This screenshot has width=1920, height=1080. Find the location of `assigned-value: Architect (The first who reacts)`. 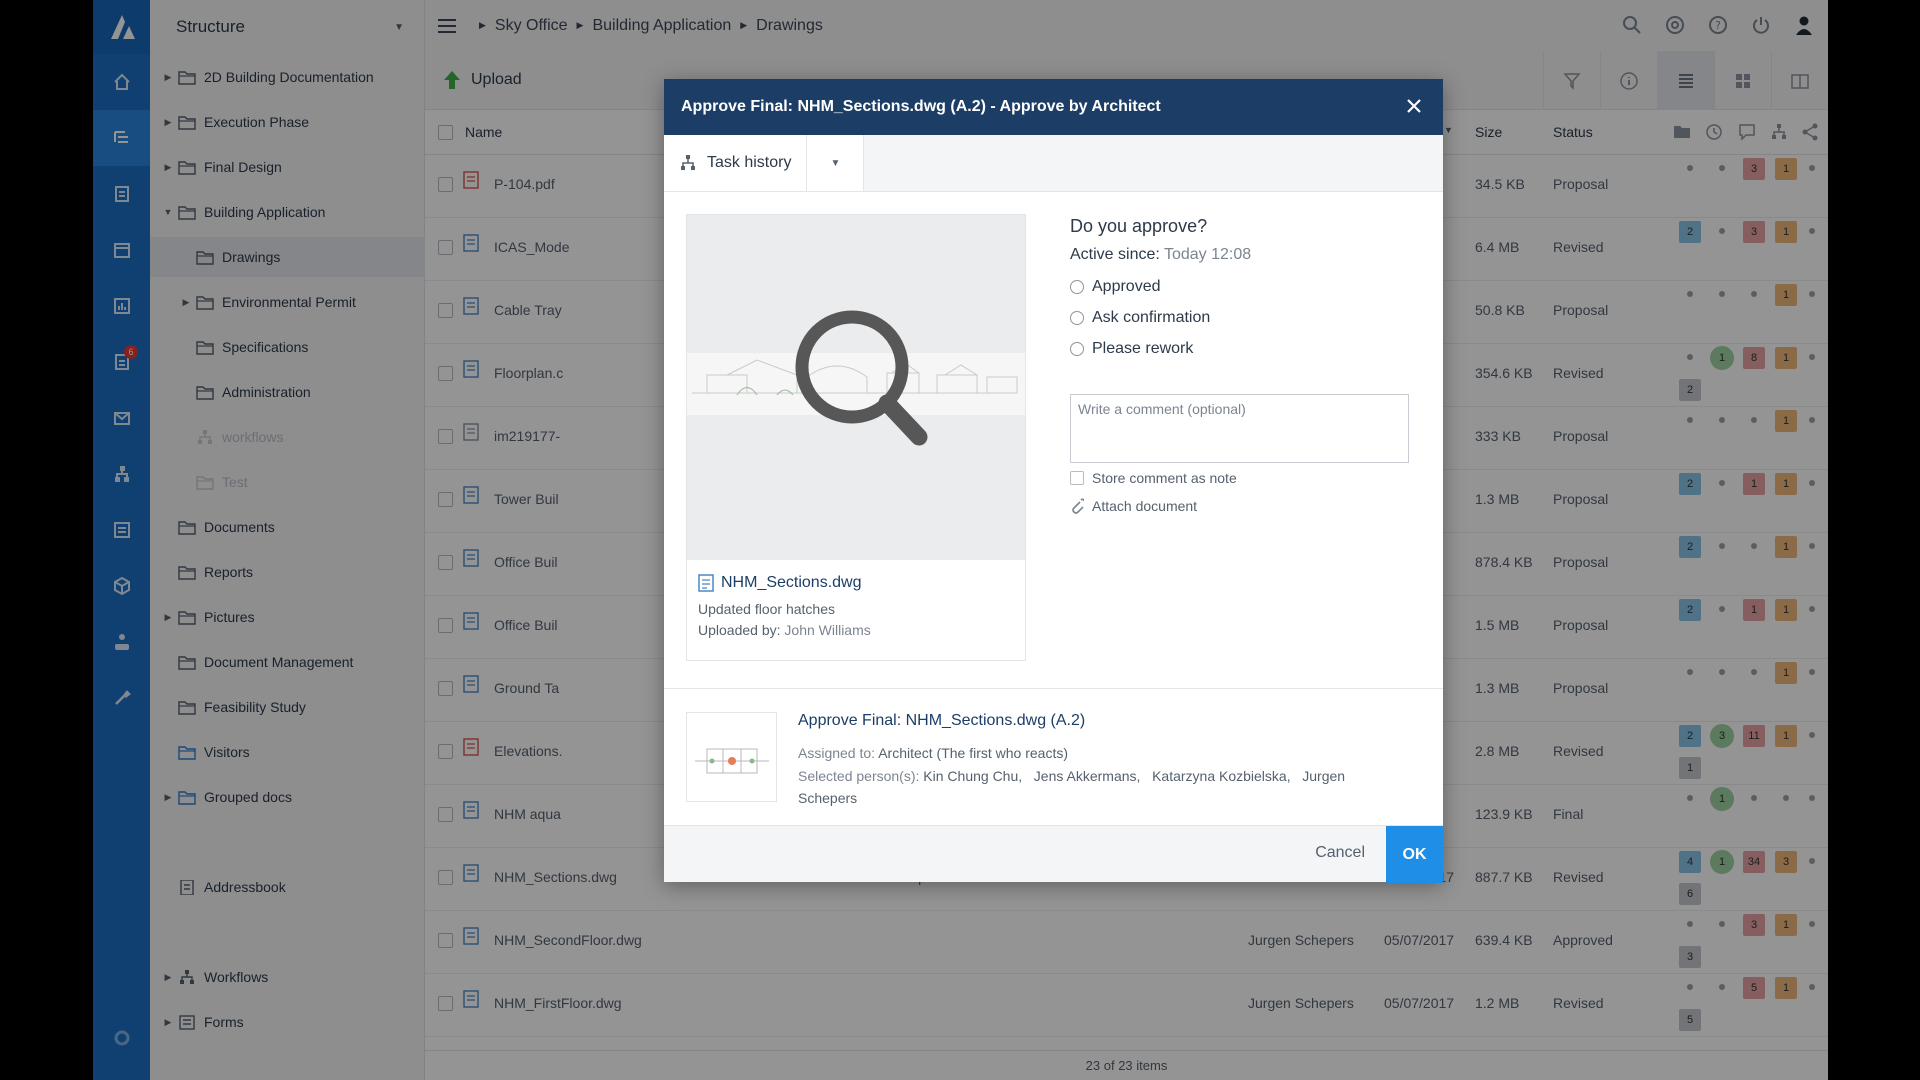

assigned-value: Architect (The first who reacts) is located at coordinates (973, 753).